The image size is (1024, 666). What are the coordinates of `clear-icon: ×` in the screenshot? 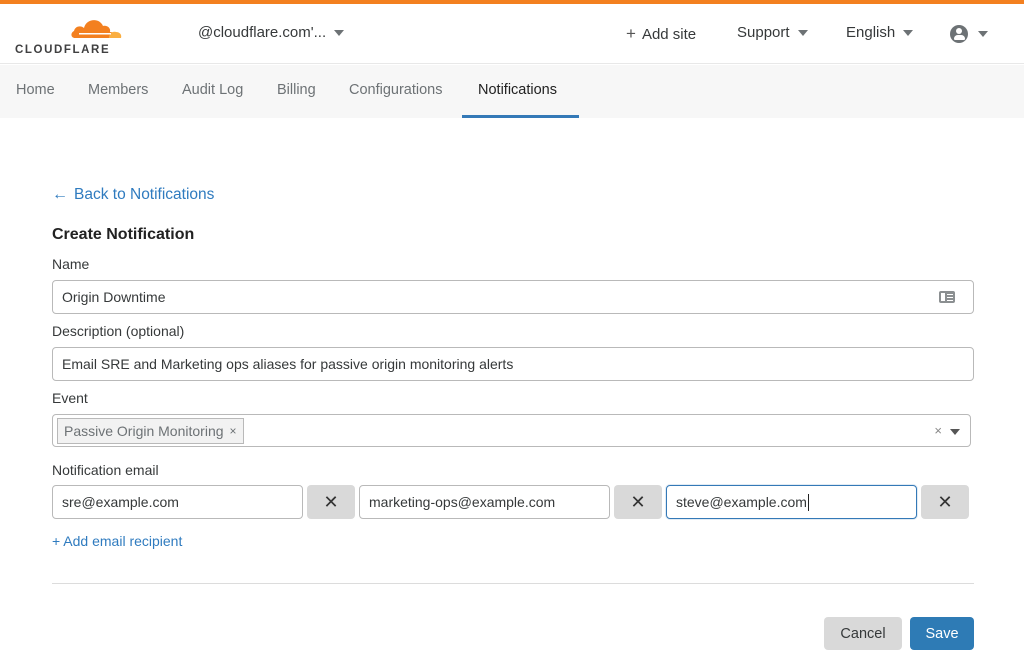 It's located at (938, 430).